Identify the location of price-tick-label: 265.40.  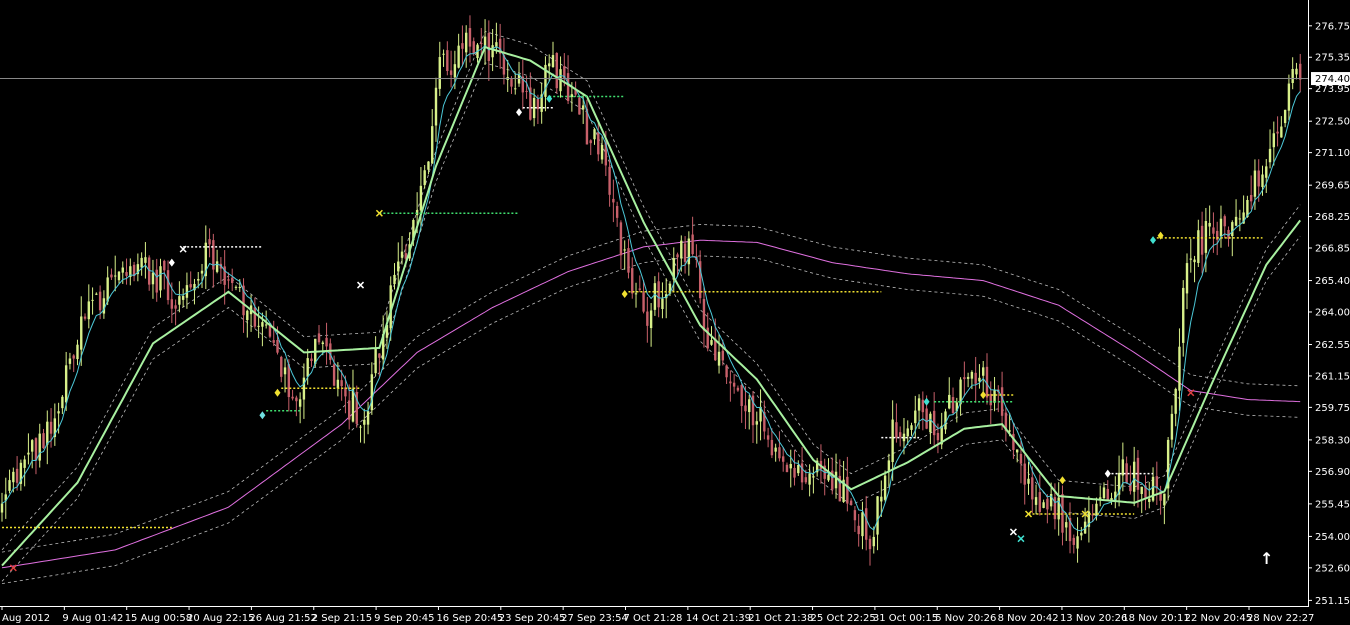
(1332, 281).